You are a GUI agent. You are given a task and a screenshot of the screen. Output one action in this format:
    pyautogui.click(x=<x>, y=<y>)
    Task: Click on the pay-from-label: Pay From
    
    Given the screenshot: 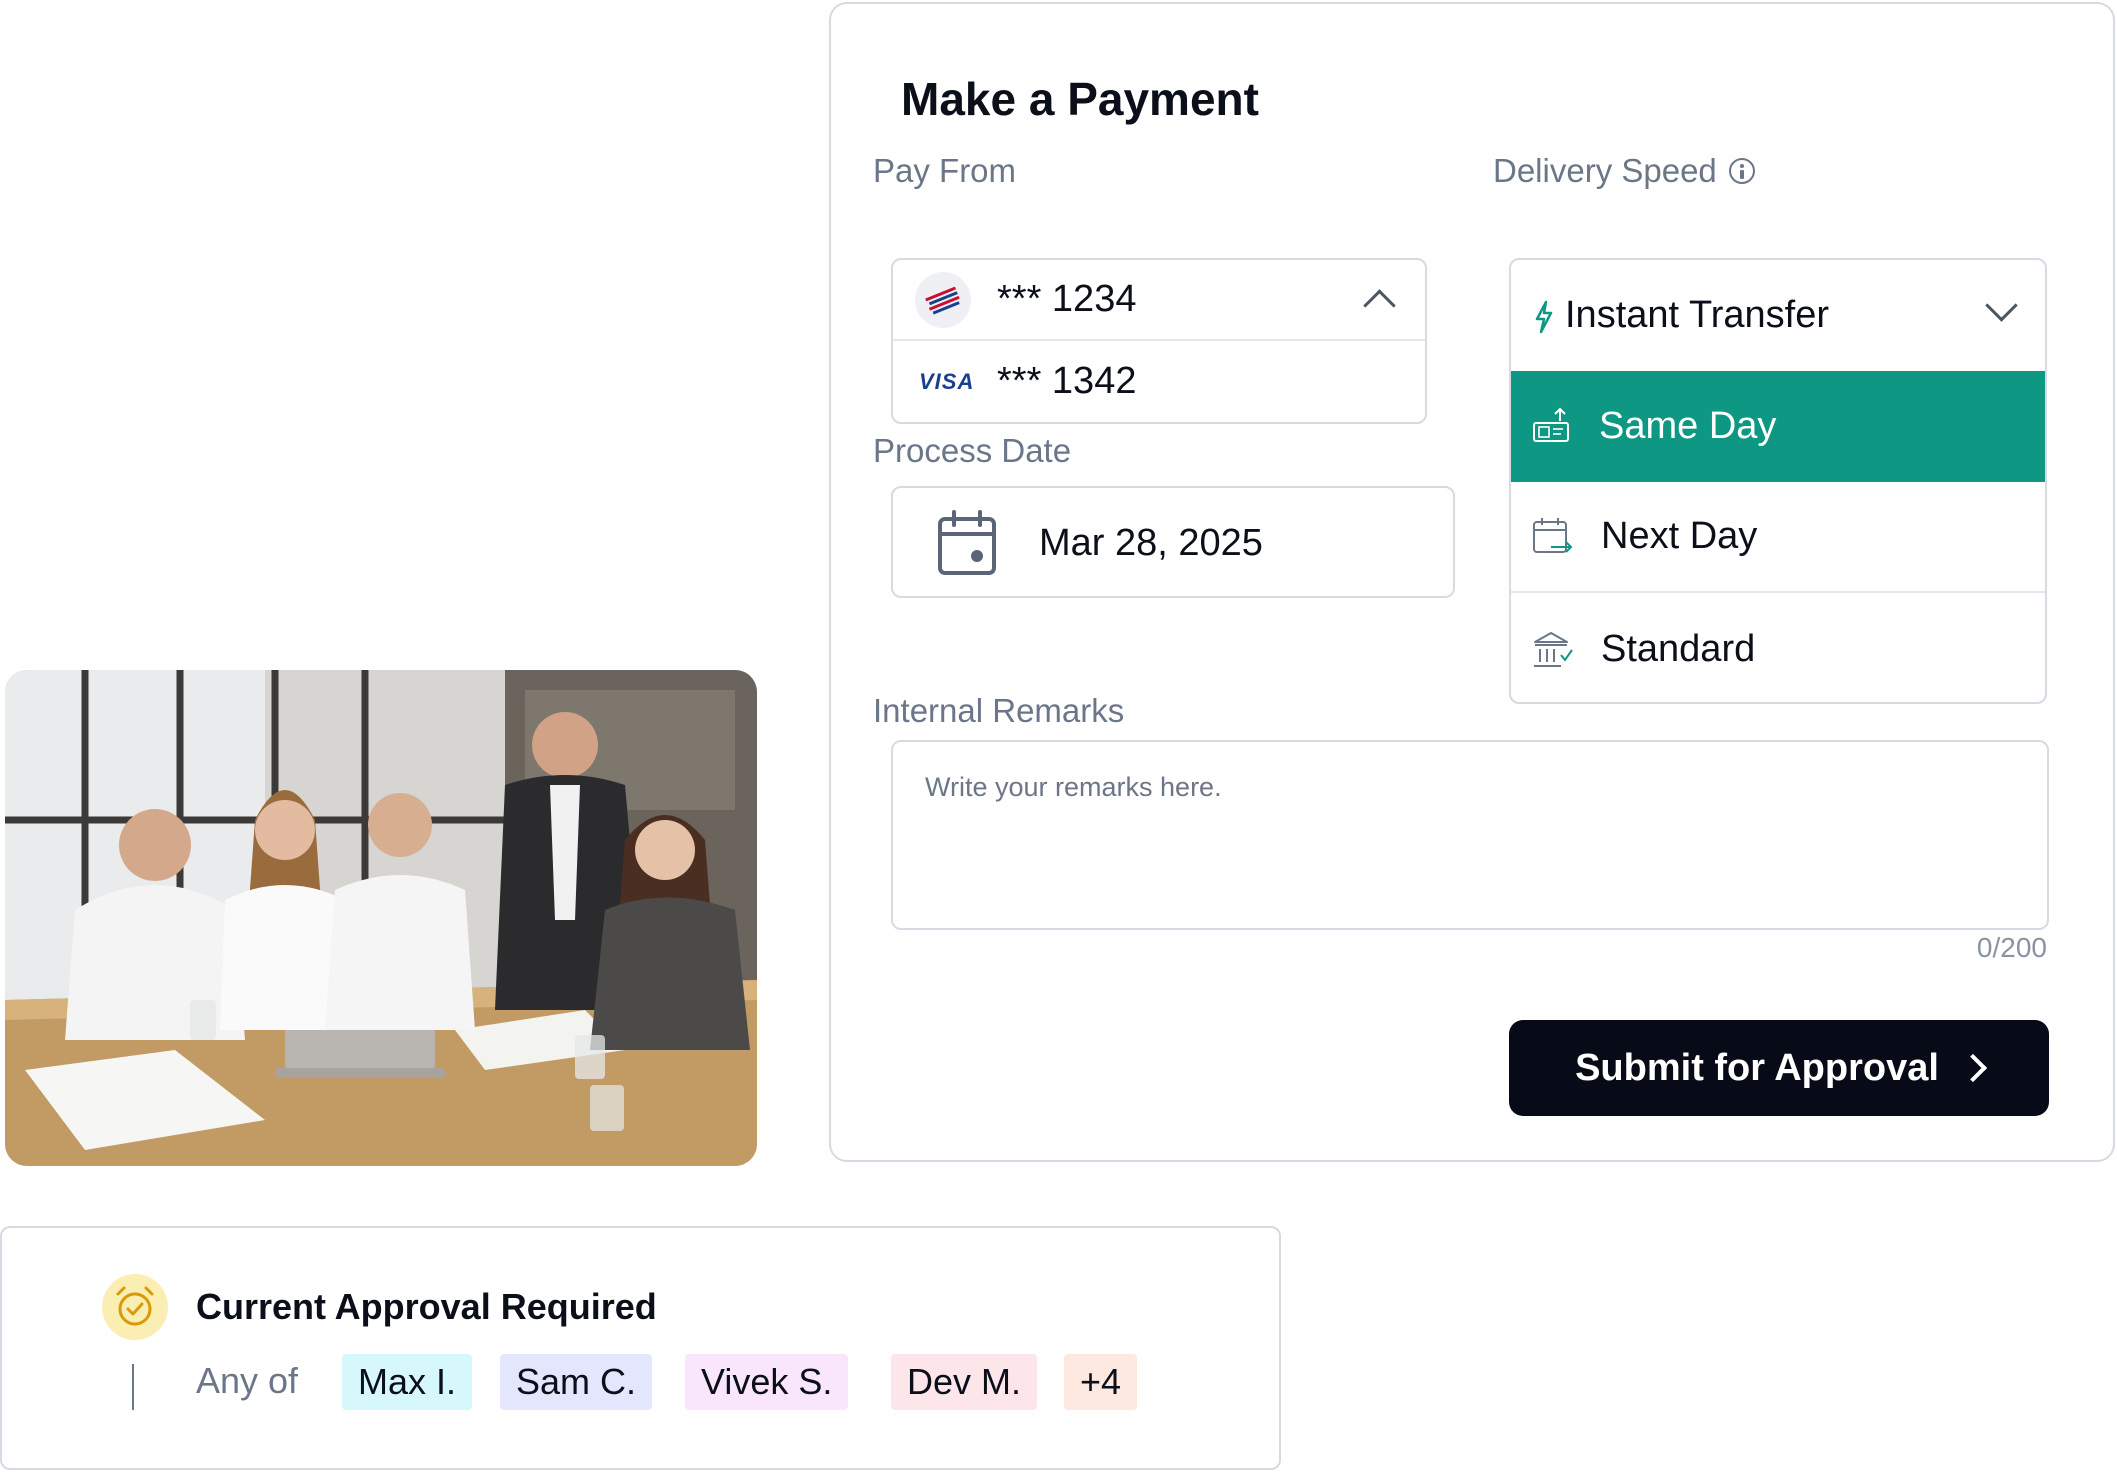 What is the action you would take?
    pyautogui.click(x=944, y=171)
    